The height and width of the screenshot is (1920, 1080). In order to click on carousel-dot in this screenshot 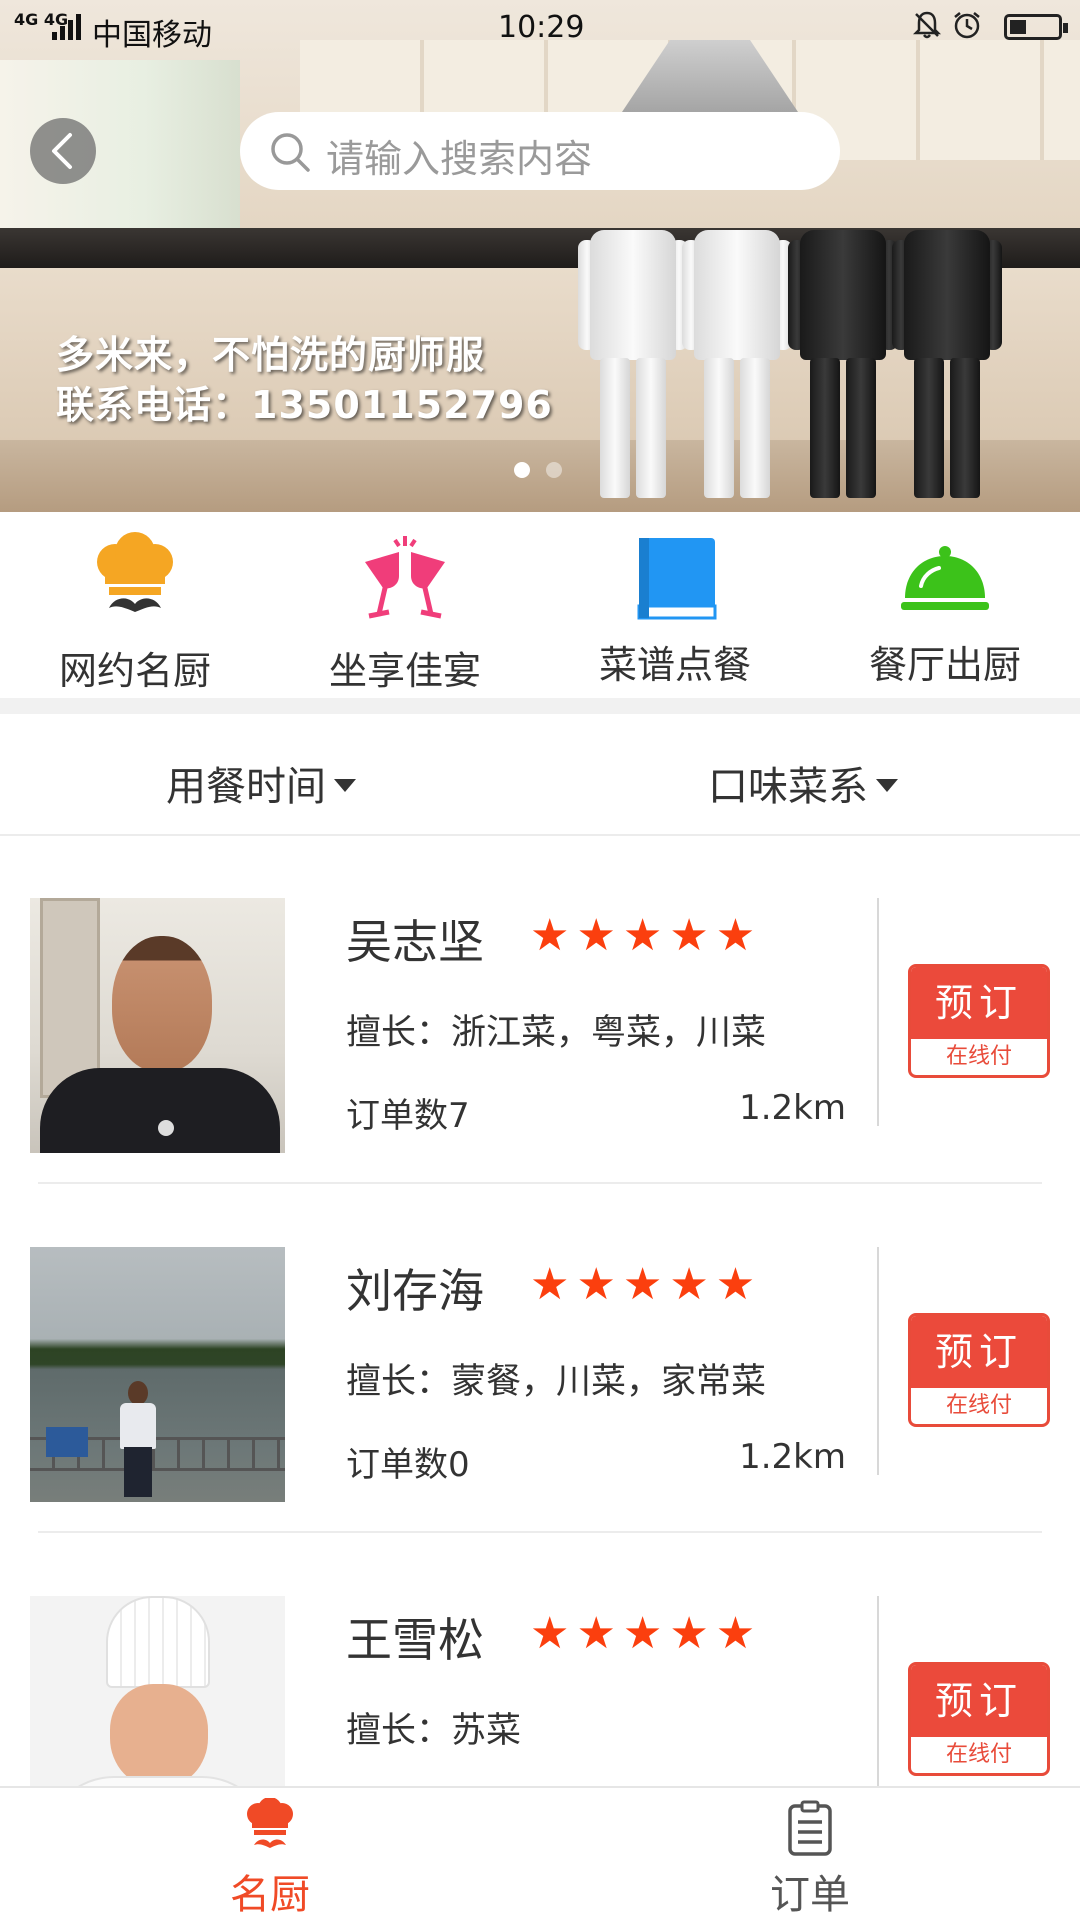, I will do `click(554, 470)`.